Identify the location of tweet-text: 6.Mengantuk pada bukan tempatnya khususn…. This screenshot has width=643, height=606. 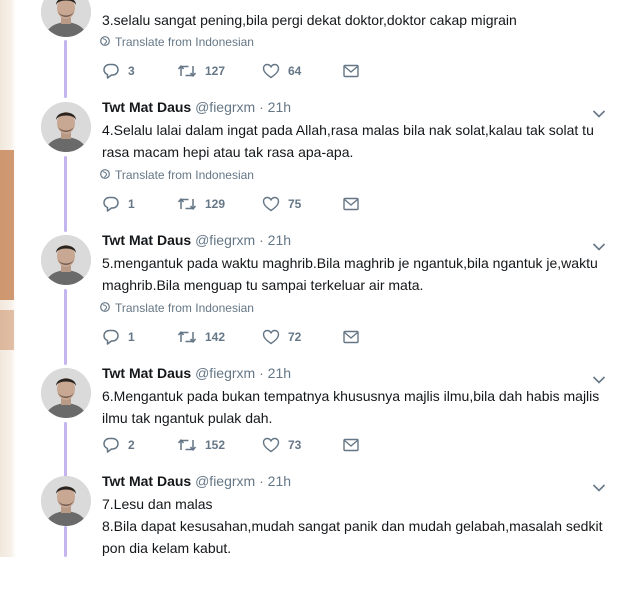
(359, 407).